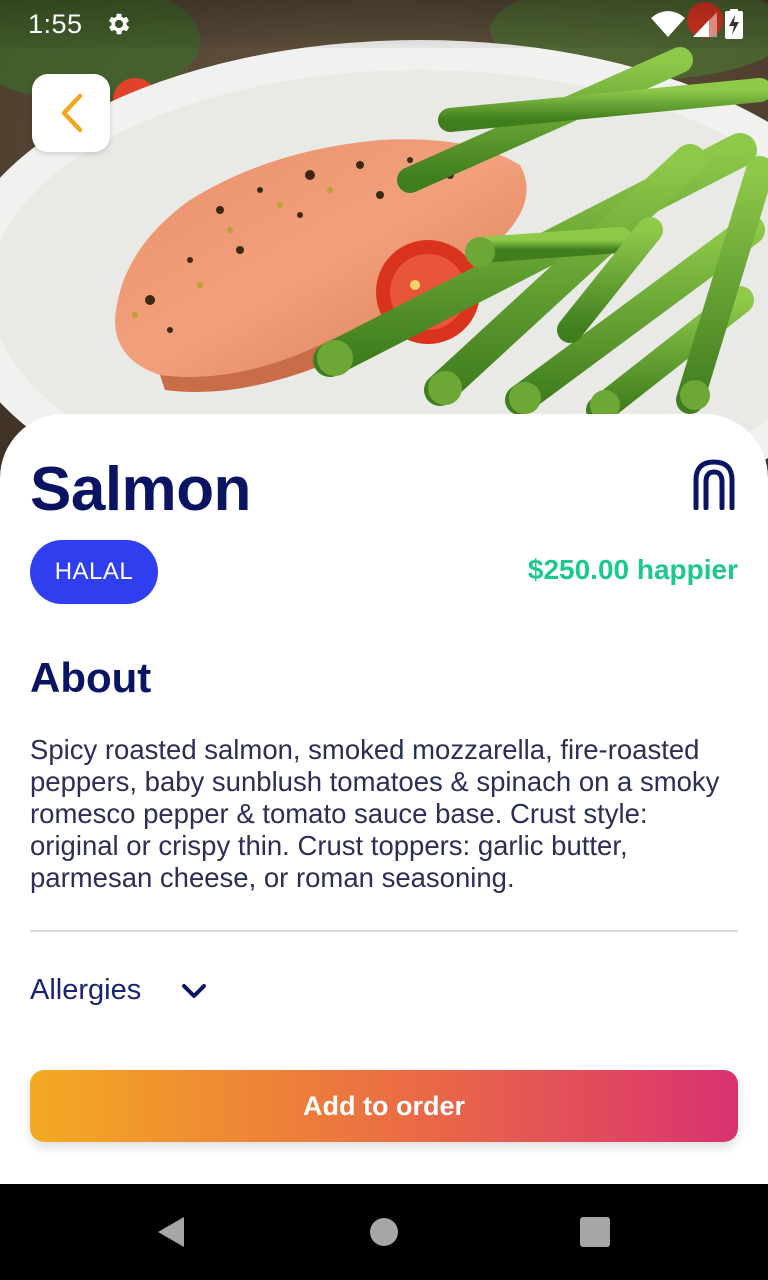 The width and height of the screenshot is (768, 1280). What do you see at coordinates (714, 484) in the screenshot?
I see `arch-bookmark-icon` at bounding box center [714, 484].